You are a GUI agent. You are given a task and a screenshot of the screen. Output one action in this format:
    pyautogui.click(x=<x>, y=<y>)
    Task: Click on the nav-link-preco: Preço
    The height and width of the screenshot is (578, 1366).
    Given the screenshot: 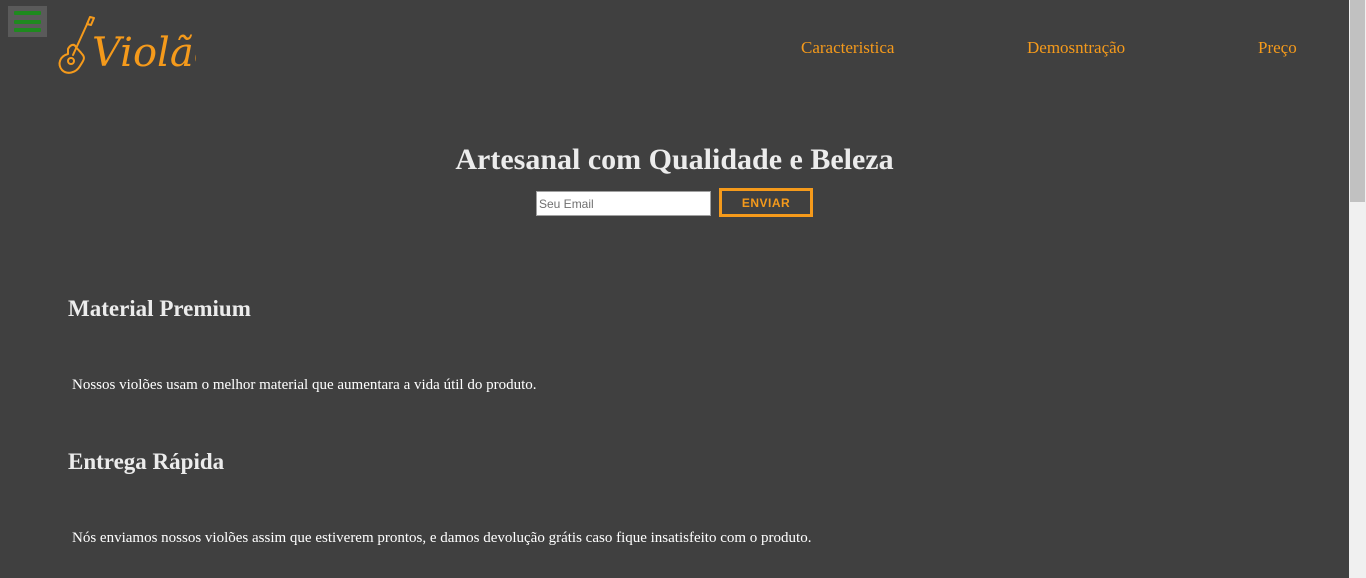 What is the action you would take?
    pyautogui.click(x=1277, y=48)
    